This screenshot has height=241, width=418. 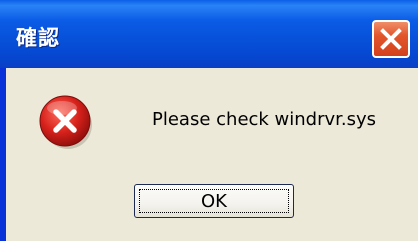 I want to click on ok-button: OK, so click(x=214, y=201).